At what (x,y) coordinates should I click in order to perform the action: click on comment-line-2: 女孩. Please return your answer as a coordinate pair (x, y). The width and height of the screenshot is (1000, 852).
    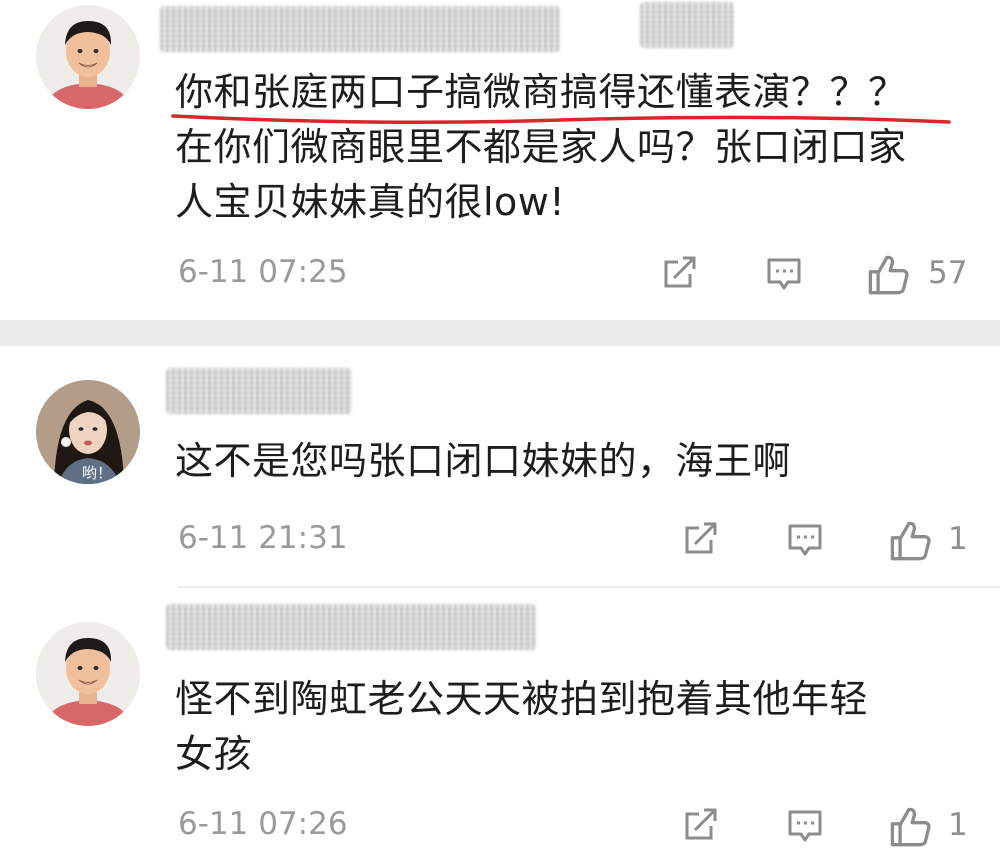
    Looking at the image, I should click on (214, 754).